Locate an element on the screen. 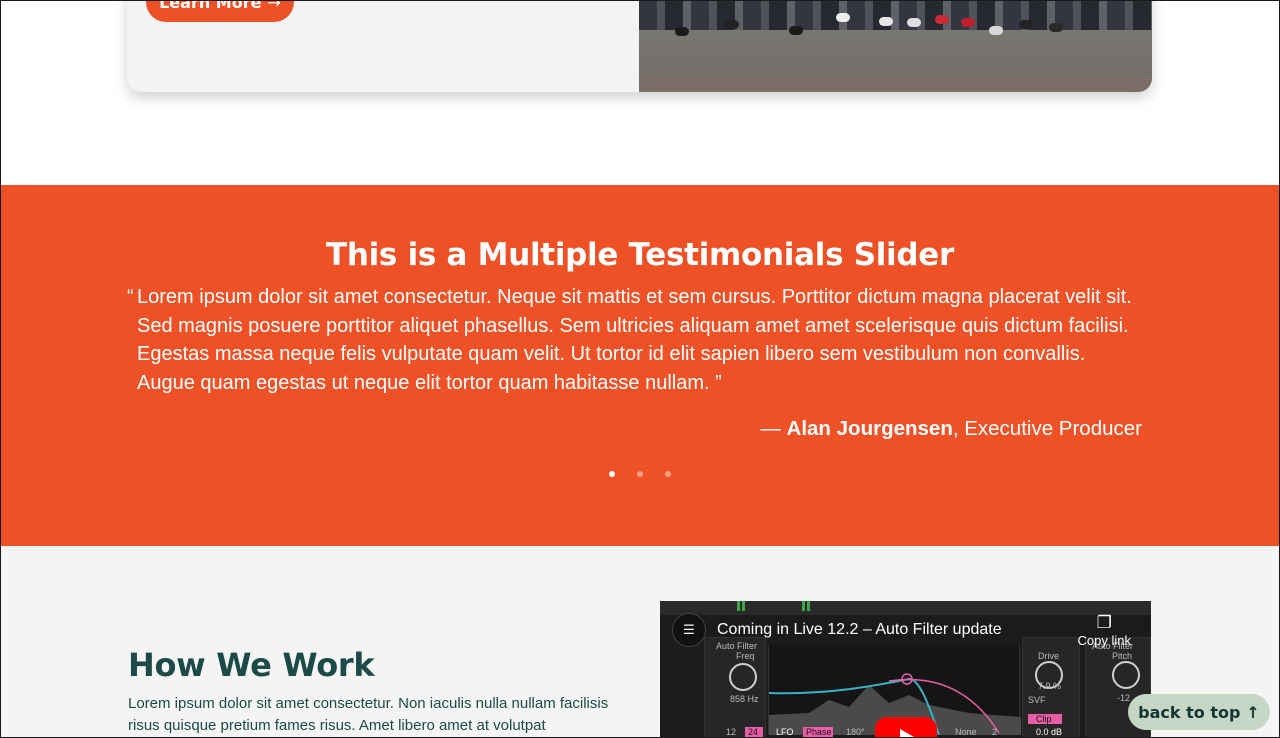 The width and height of the screenshot is (1280, 738). feature-card: Learn More → is located at coordinates (639, 46).